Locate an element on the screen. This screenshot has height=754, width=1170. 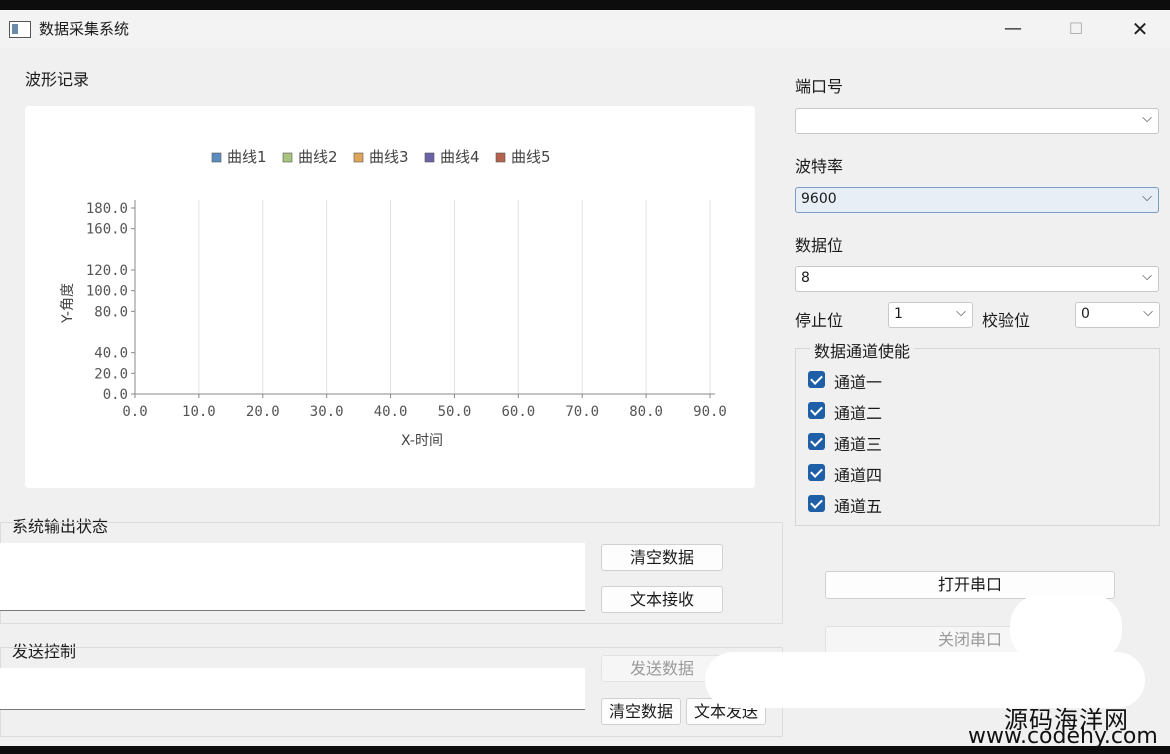
x-tick-label: 80.0 is located at coordinates (646, 412).